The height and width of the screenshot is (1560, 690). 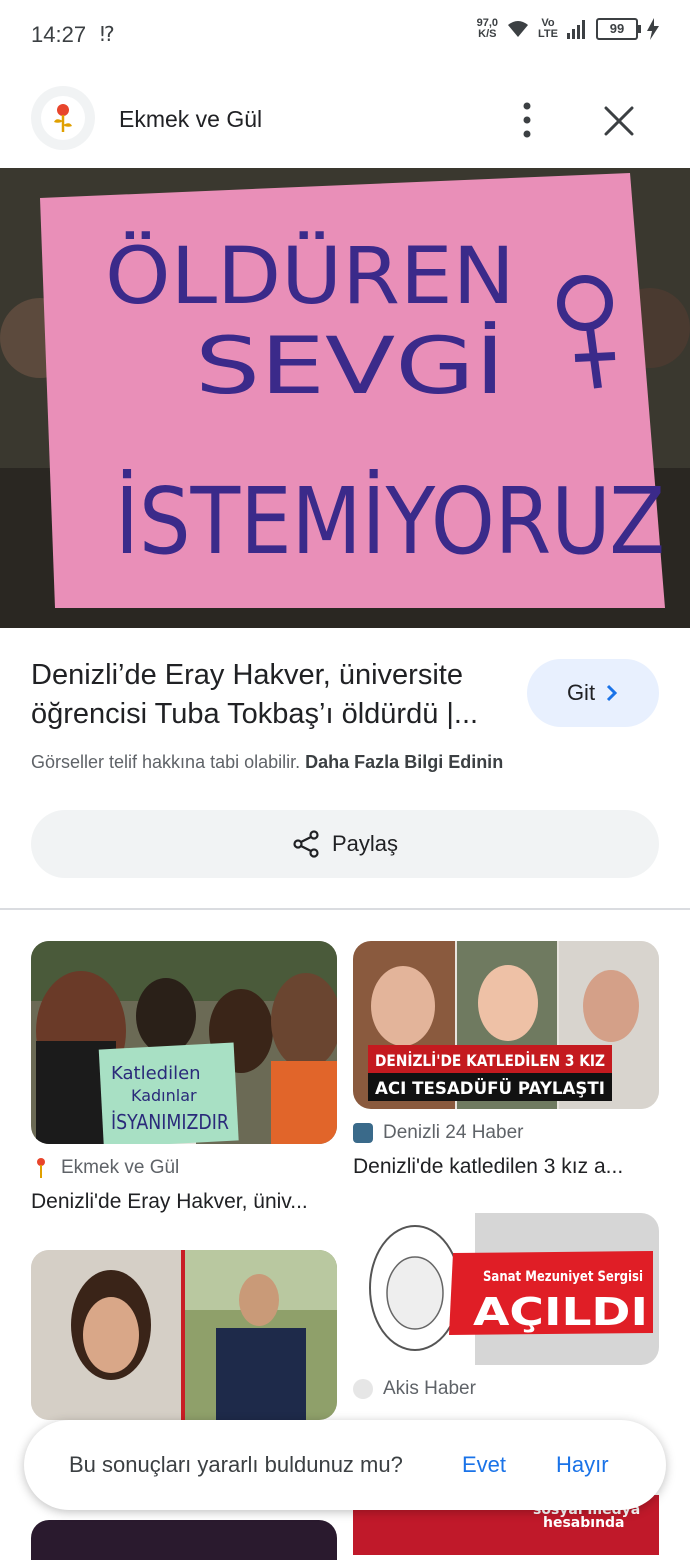 What do you see at coordinates (105, 1168) in the screenshot?
I see `card-1-source: Ekmek ve Gül` at bounding box center [105, 1168].